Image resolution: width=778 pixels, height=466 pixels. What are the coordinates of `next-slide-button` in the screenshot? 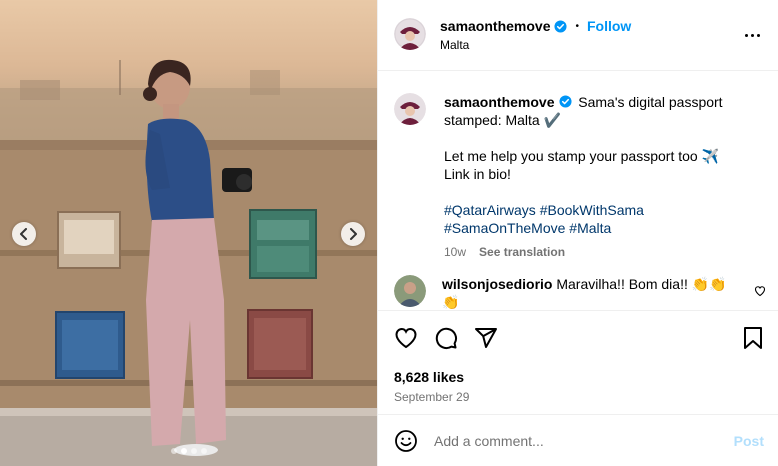 It's located at (353, 234).